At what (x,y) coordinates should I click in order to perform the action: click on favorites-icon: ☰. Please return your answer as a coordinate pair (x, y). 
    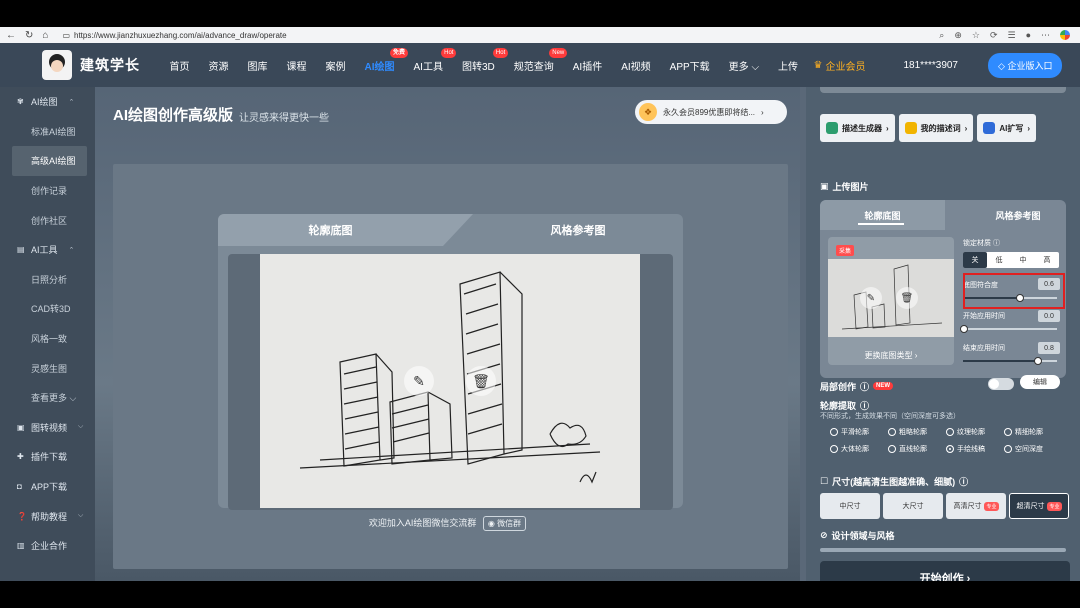
    Looking at the image, I should click on (1011, 35).